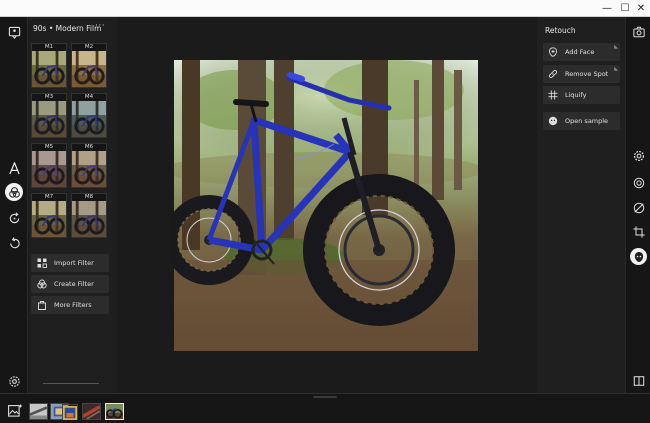  Describe the element at coordinates (42, 263) in the screenshot. I see `import-icon` at that location.